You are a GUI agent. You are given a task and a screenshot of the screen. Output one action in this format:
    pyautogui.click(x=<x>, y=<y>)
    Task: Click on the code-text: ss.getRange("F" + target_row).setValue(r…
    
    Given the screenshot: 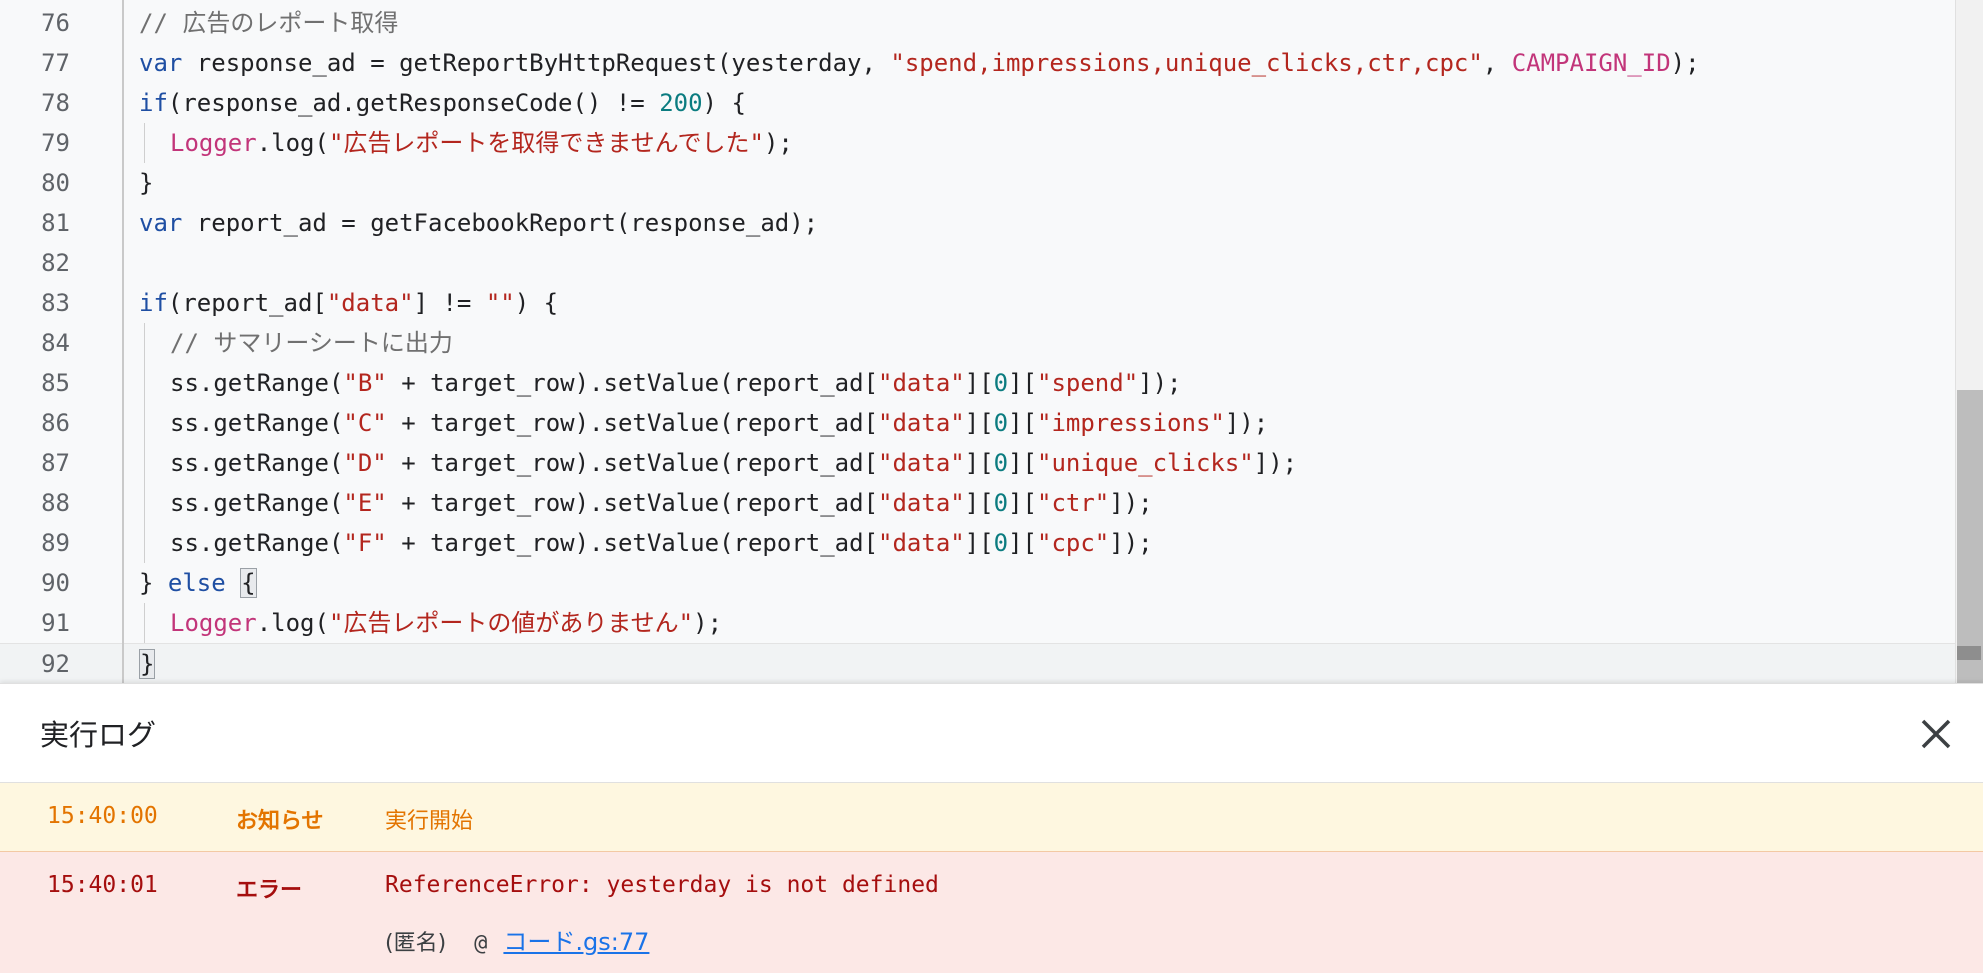 What is the action you would take?
    pyautogui.click(x=661, y=543)
    